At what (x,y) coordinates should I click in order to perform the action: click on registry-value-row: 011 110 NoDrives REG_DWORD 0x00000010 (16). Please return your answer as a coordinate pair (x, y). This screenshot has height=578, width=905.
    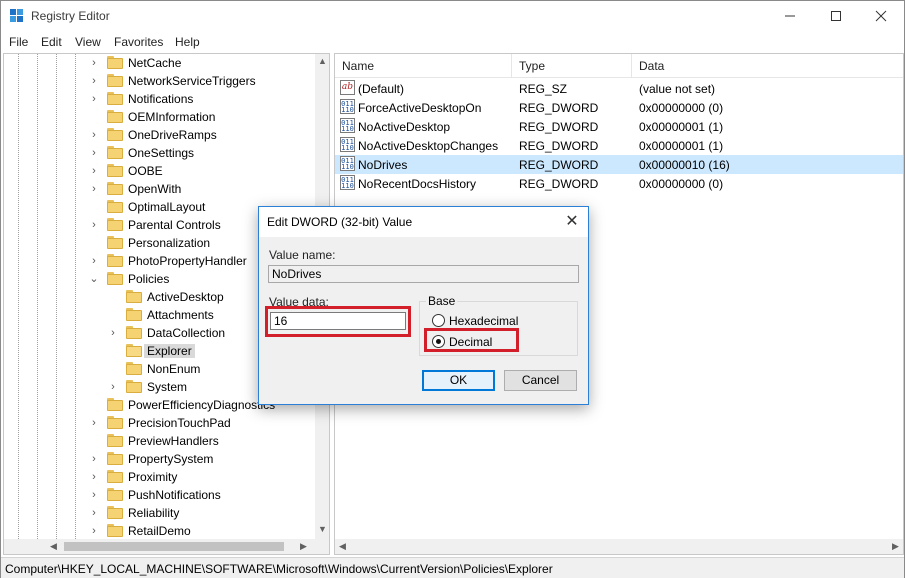
    Looking at the image, I should click on (619, 164).